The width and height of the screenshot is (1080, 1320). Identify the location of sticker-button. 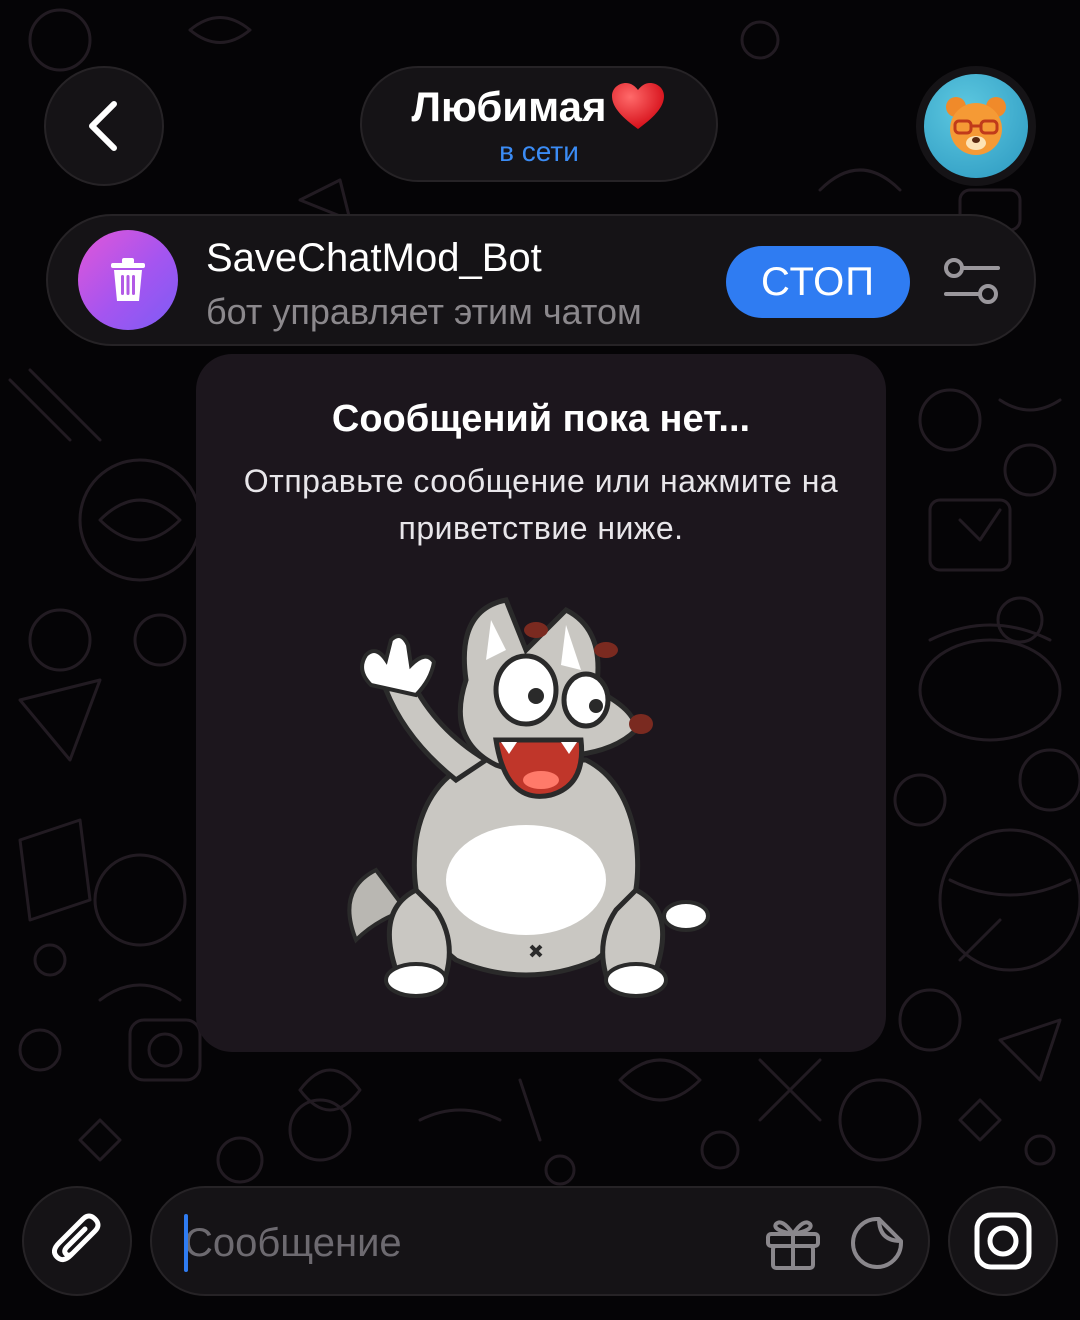
(877, 1243).